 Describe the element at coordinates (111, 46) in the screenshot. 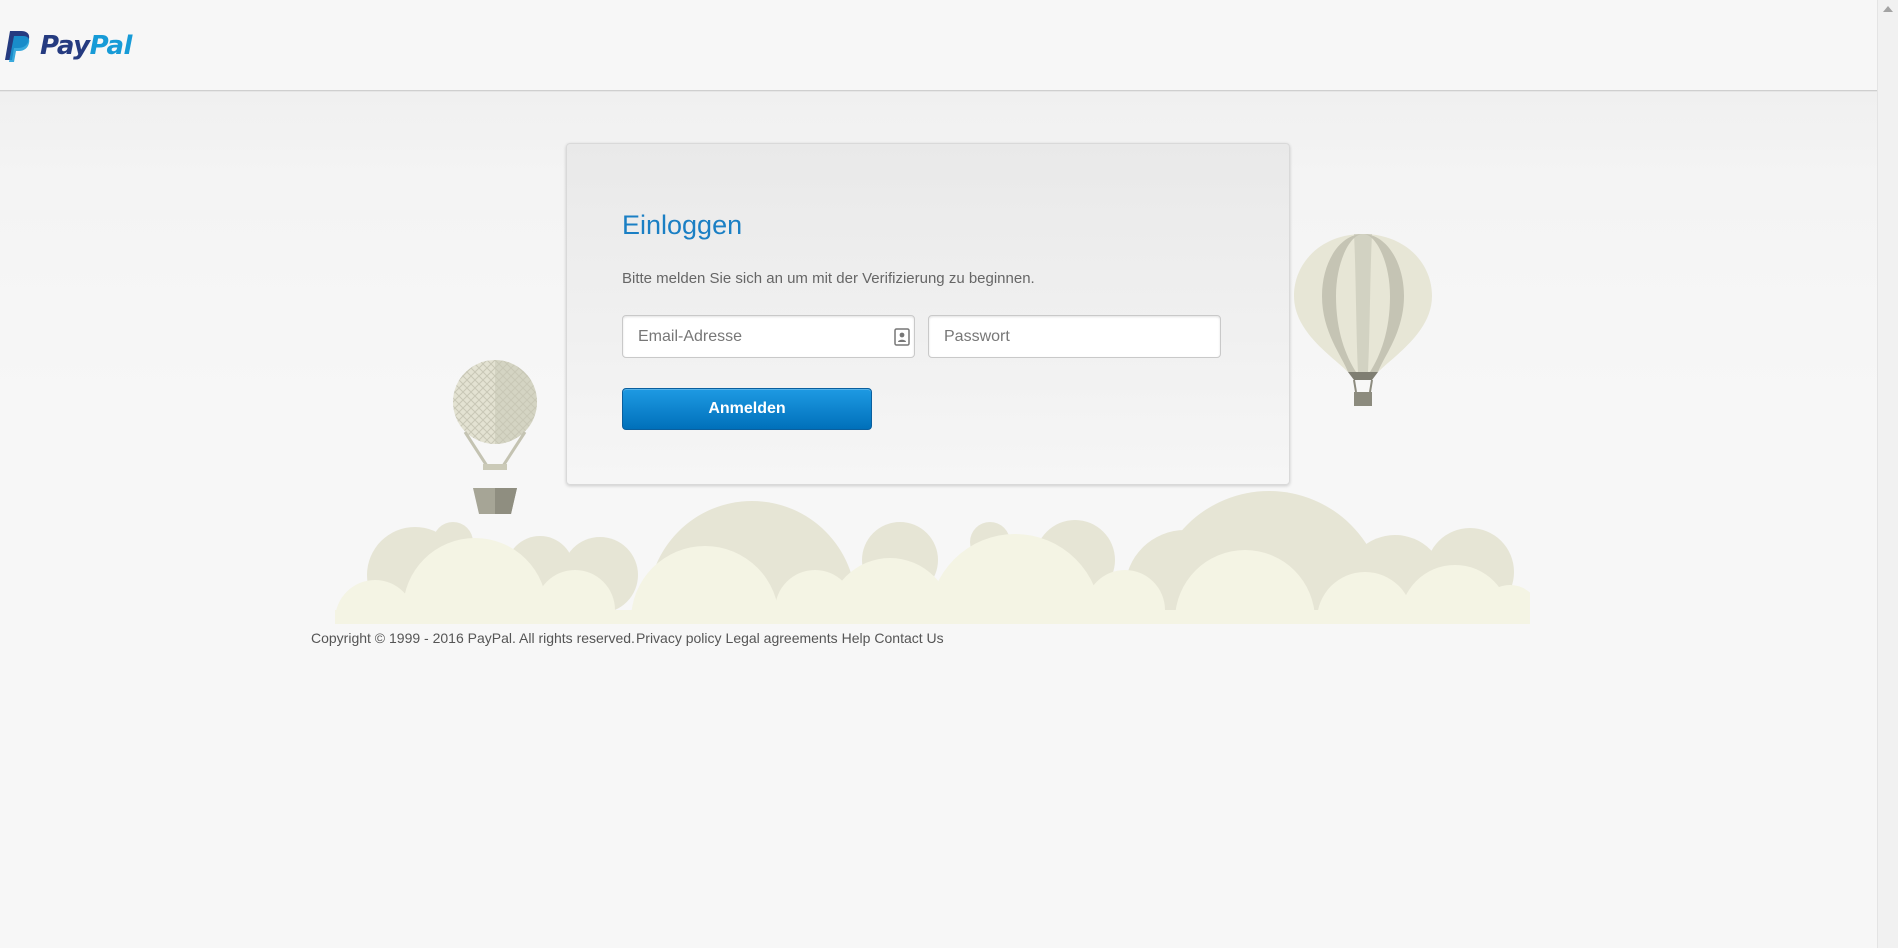

I see `wordmark-pal: Pal` at that location.